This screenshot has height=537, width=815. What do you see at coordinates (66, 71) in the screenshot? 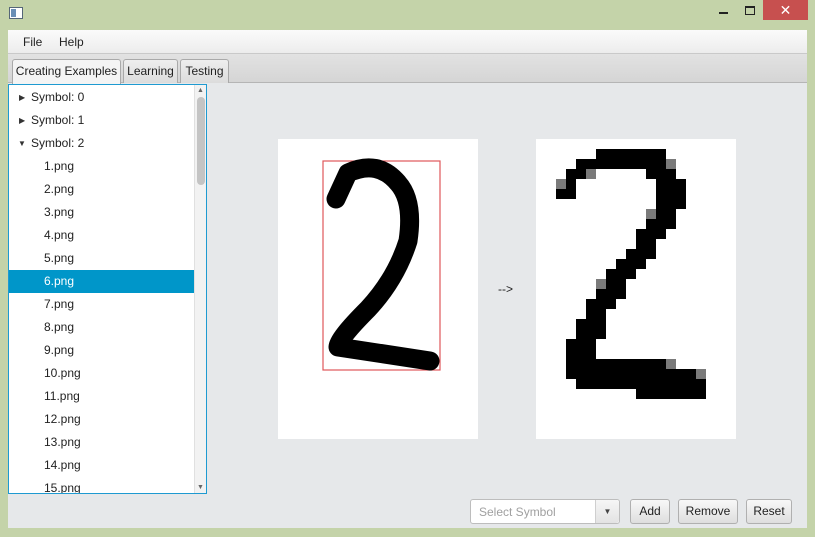
I see `tab-creating-examples: Creating Examples` at bounding box center [66, 71].